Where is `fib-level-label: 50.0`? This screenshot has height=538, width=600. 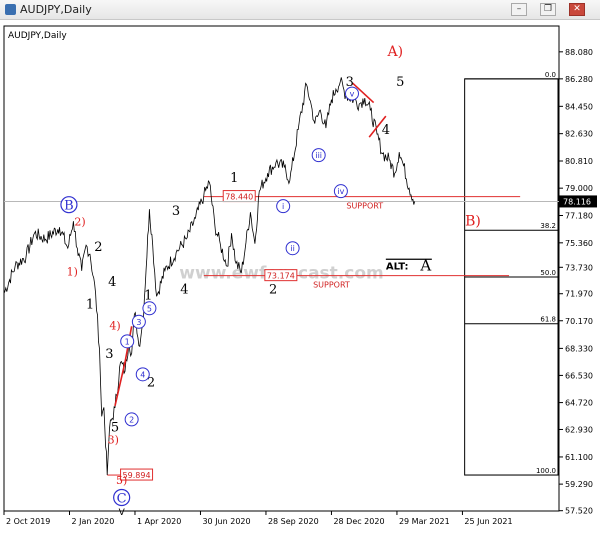 fib-level-label: 50.0 is located at coordinates (548, 273).